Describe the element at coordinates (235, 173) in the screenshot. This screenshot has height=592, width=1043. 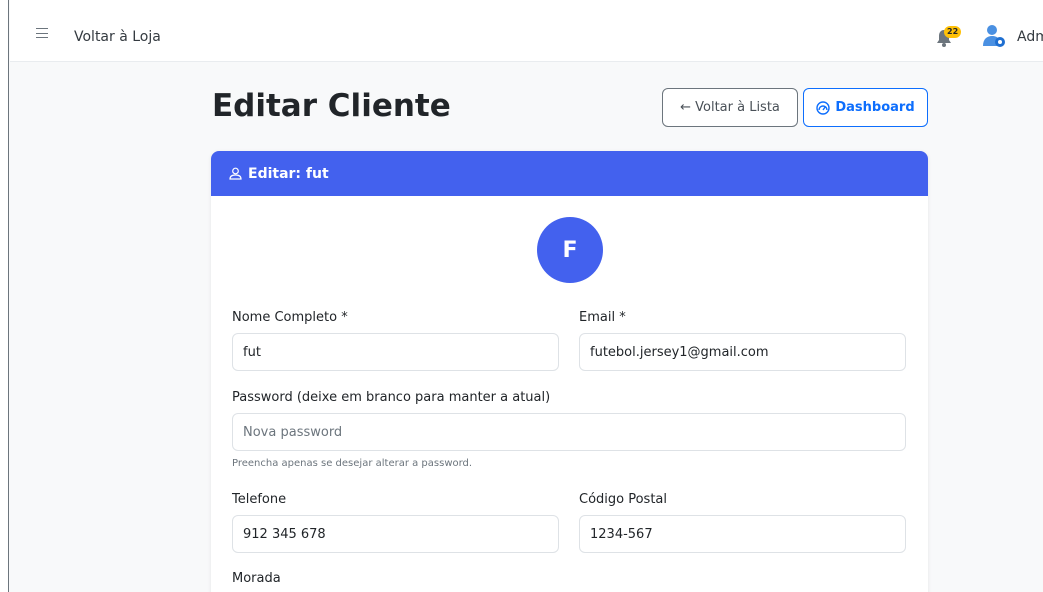
I see `user-outline-icon` at that location.